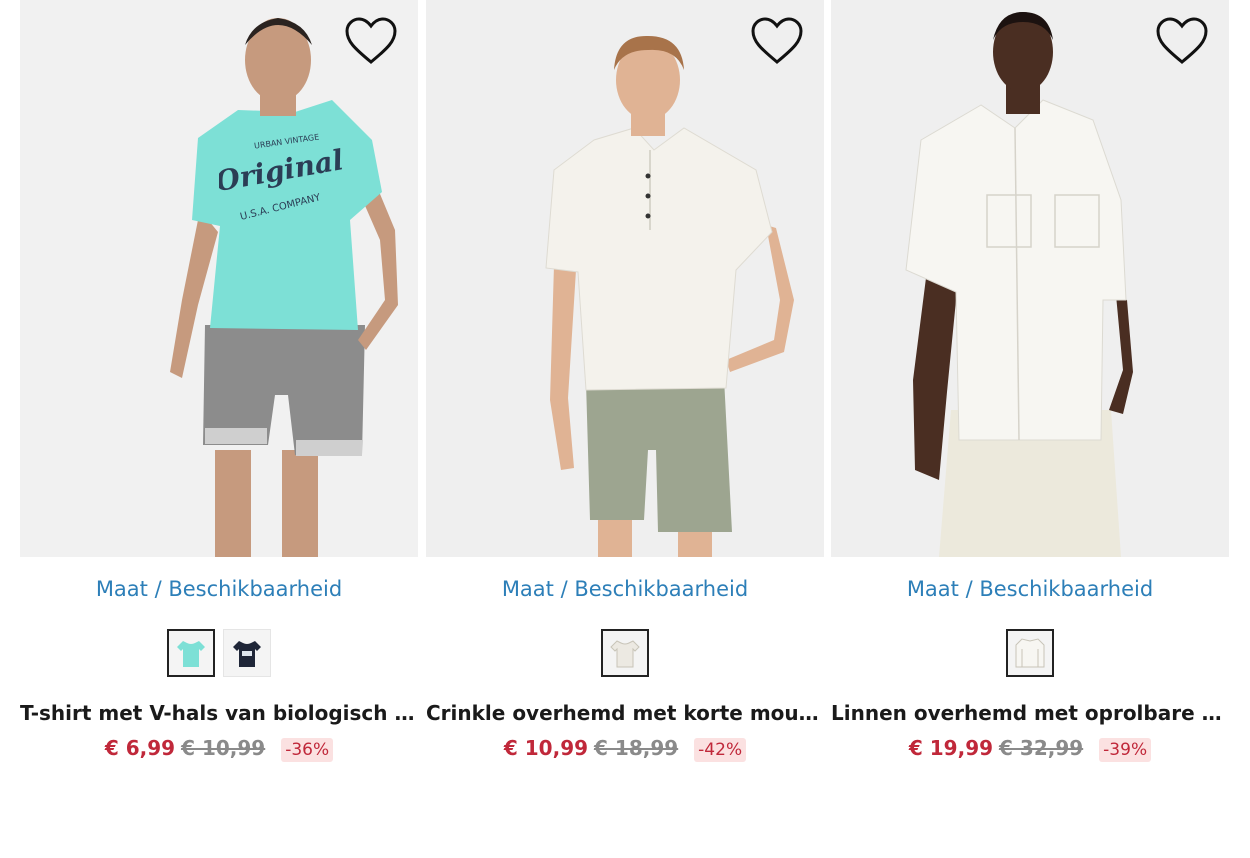  Describe the element at coordinates (280, 207) in the screenshot. I see `tshirt-print-bottom: U.S.A. COMPANY` at that location.